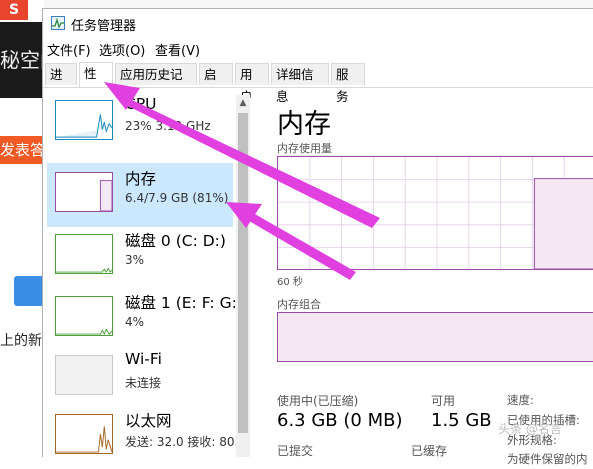 Image resolution: width=593 pixels, height=469 pixels. I want to click on disk1-usage: 4%, so click(135, 322).